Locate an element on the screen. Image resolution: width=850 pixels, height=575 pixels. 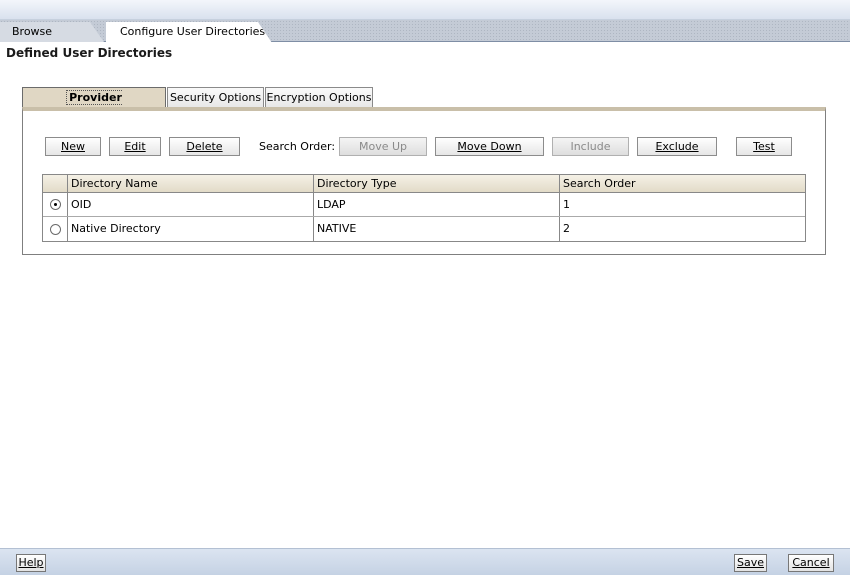
edit-button: Edit is located at coordinates (135, 146).